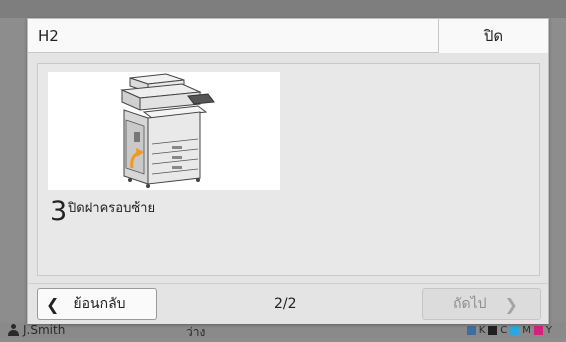 Image resolution: width=566 pixels, height=342 pixels. Describe the element at coordinates (538, 330) in the screenshot. I see `toner-m-swatch` at that location.